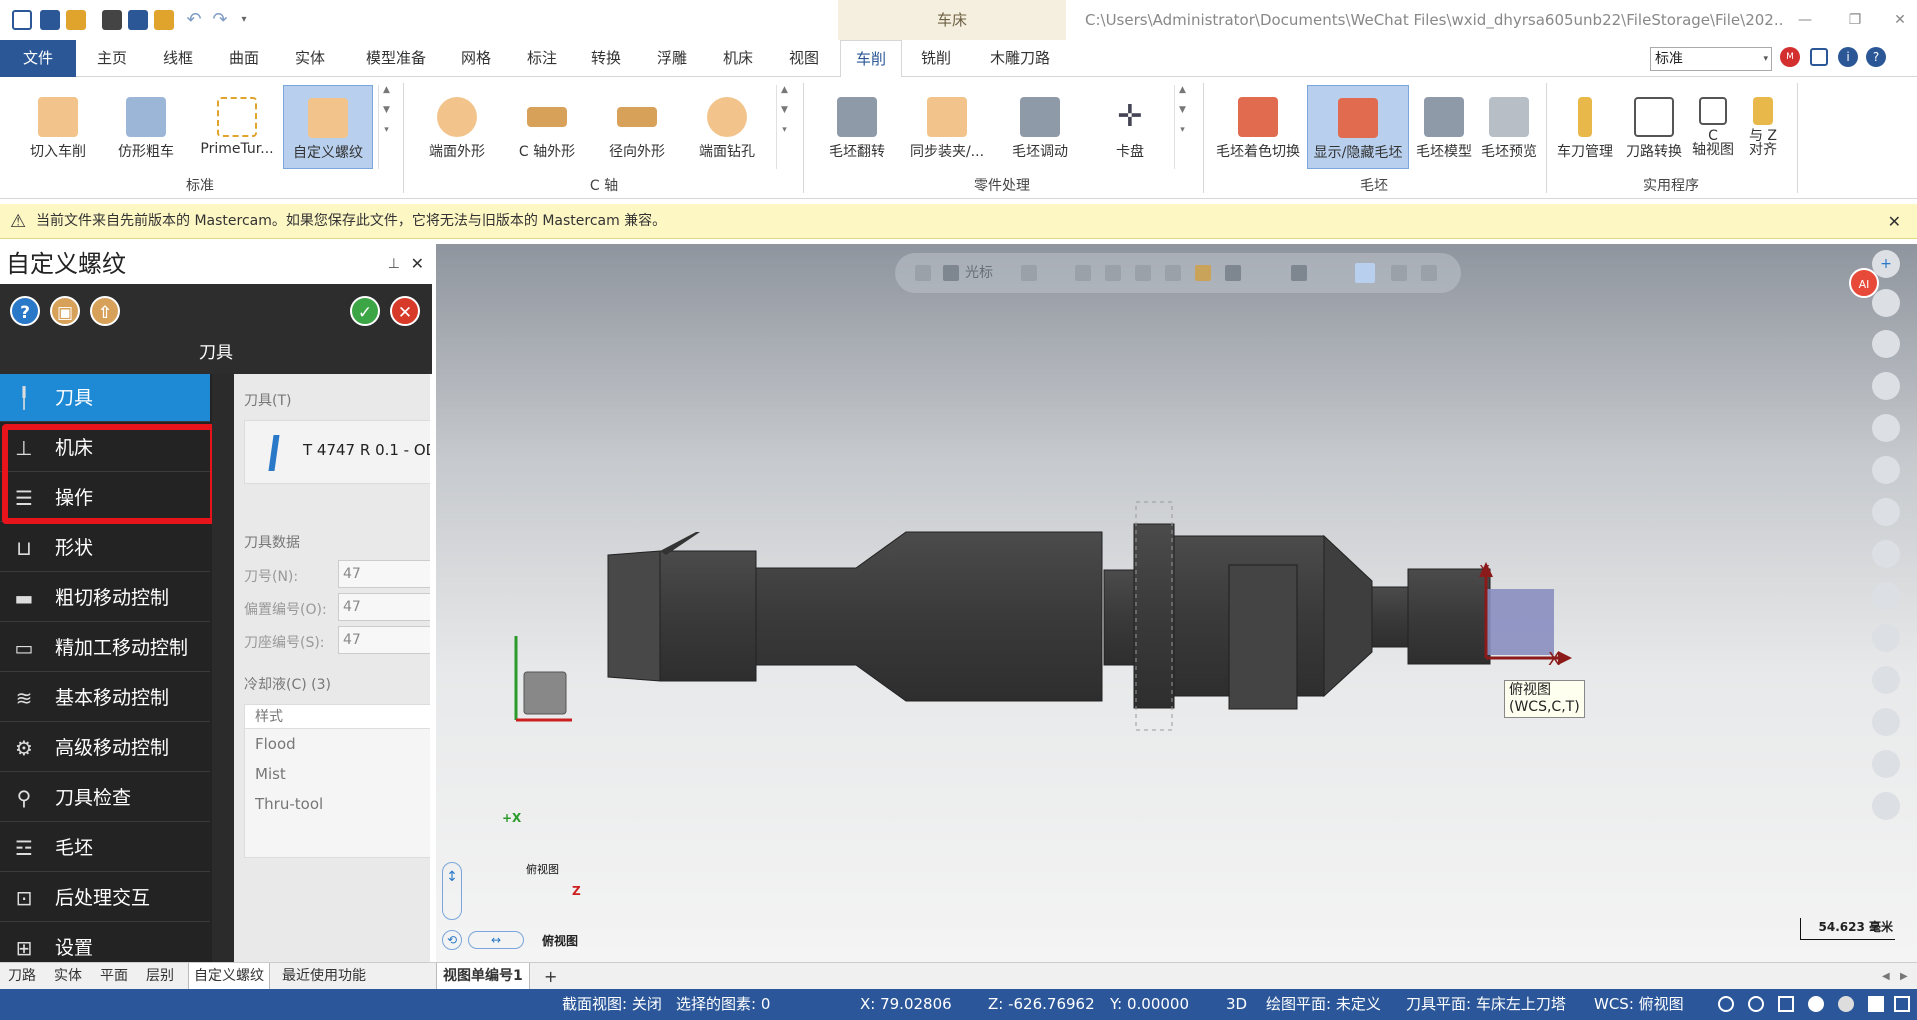  What do you see at coordinates (244, 58) in the screenshot?
I see `tab-surfaces: 曲面` at bounding box center [244, 58].